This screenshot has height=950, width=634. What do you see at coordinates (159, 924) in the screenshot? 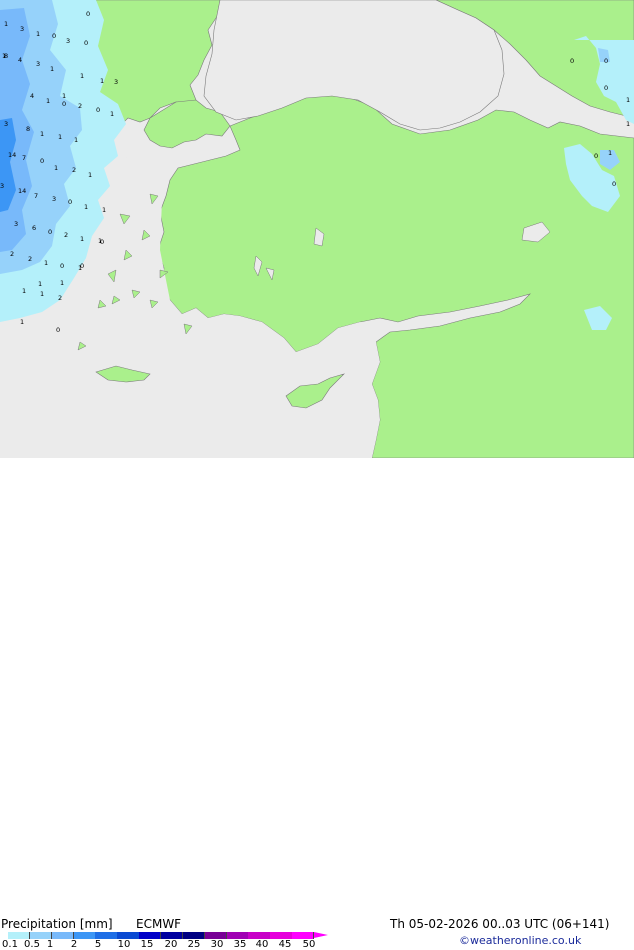
I see `model-name: ECMWF` at bounding box center [159, 924].